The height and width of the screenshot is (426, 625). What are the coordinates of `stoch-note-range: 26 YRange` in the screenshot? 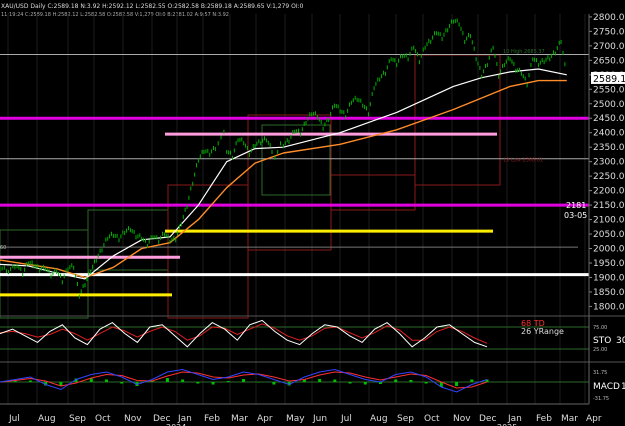 It's located at (542, 331).